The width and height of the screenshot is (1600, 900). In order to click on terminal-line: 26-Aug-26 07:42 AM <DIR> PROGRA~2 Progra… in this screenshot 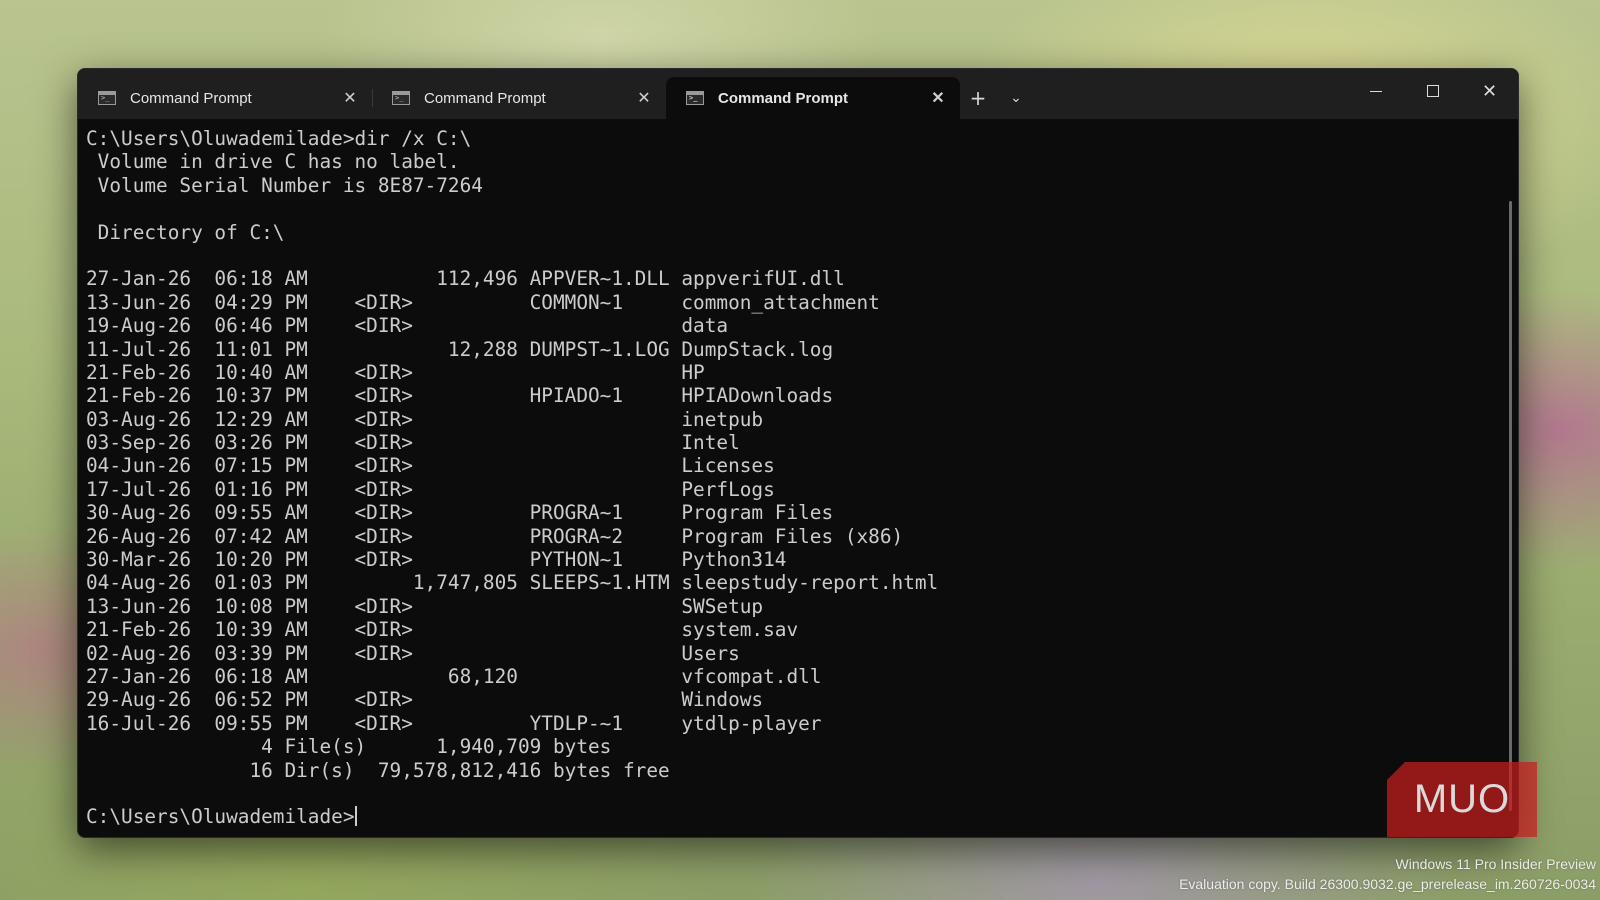, I will do `click(495, 536)`.